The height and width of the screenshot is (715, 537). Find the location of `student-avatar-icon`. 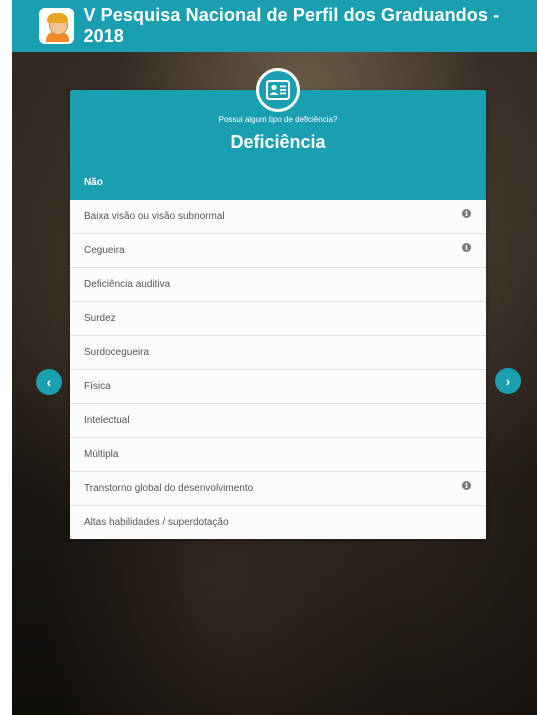

student-avatar-icon is located at coordinates (57, 26).